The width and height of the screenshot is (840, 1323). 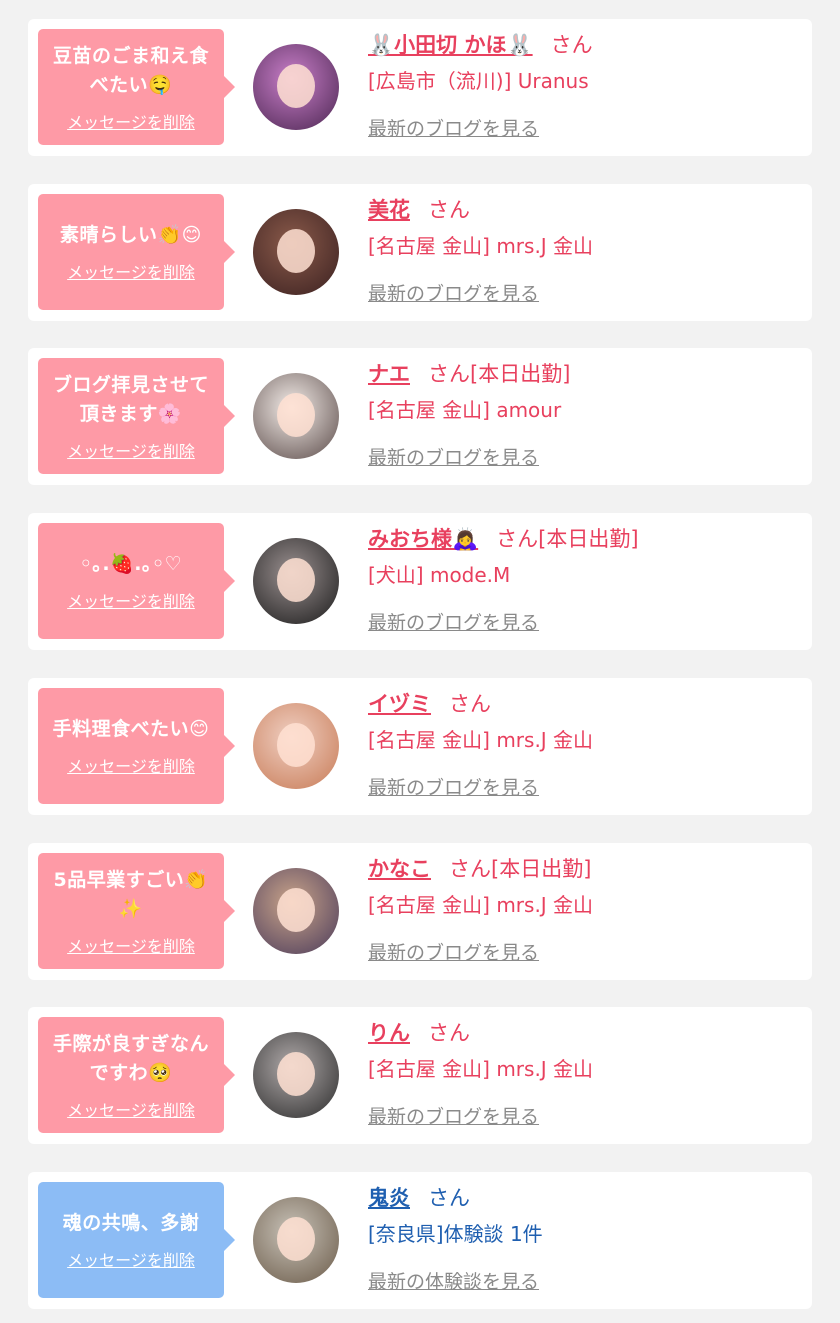 I want to click on sender-info: 美花 さん [名古屋 金山] mrs.J 金山 最新のブログを見る, so click(x=585, y=250).